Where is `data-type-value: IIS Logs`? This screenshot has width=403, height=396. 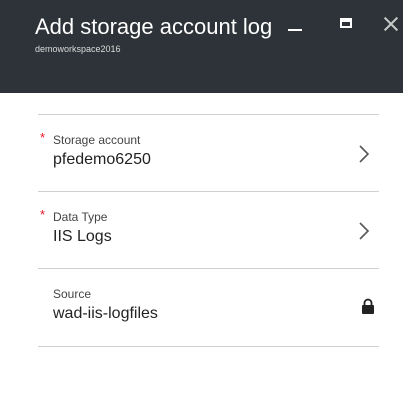 data-type-value: IIS Logs is located at coordinates (82, 236).